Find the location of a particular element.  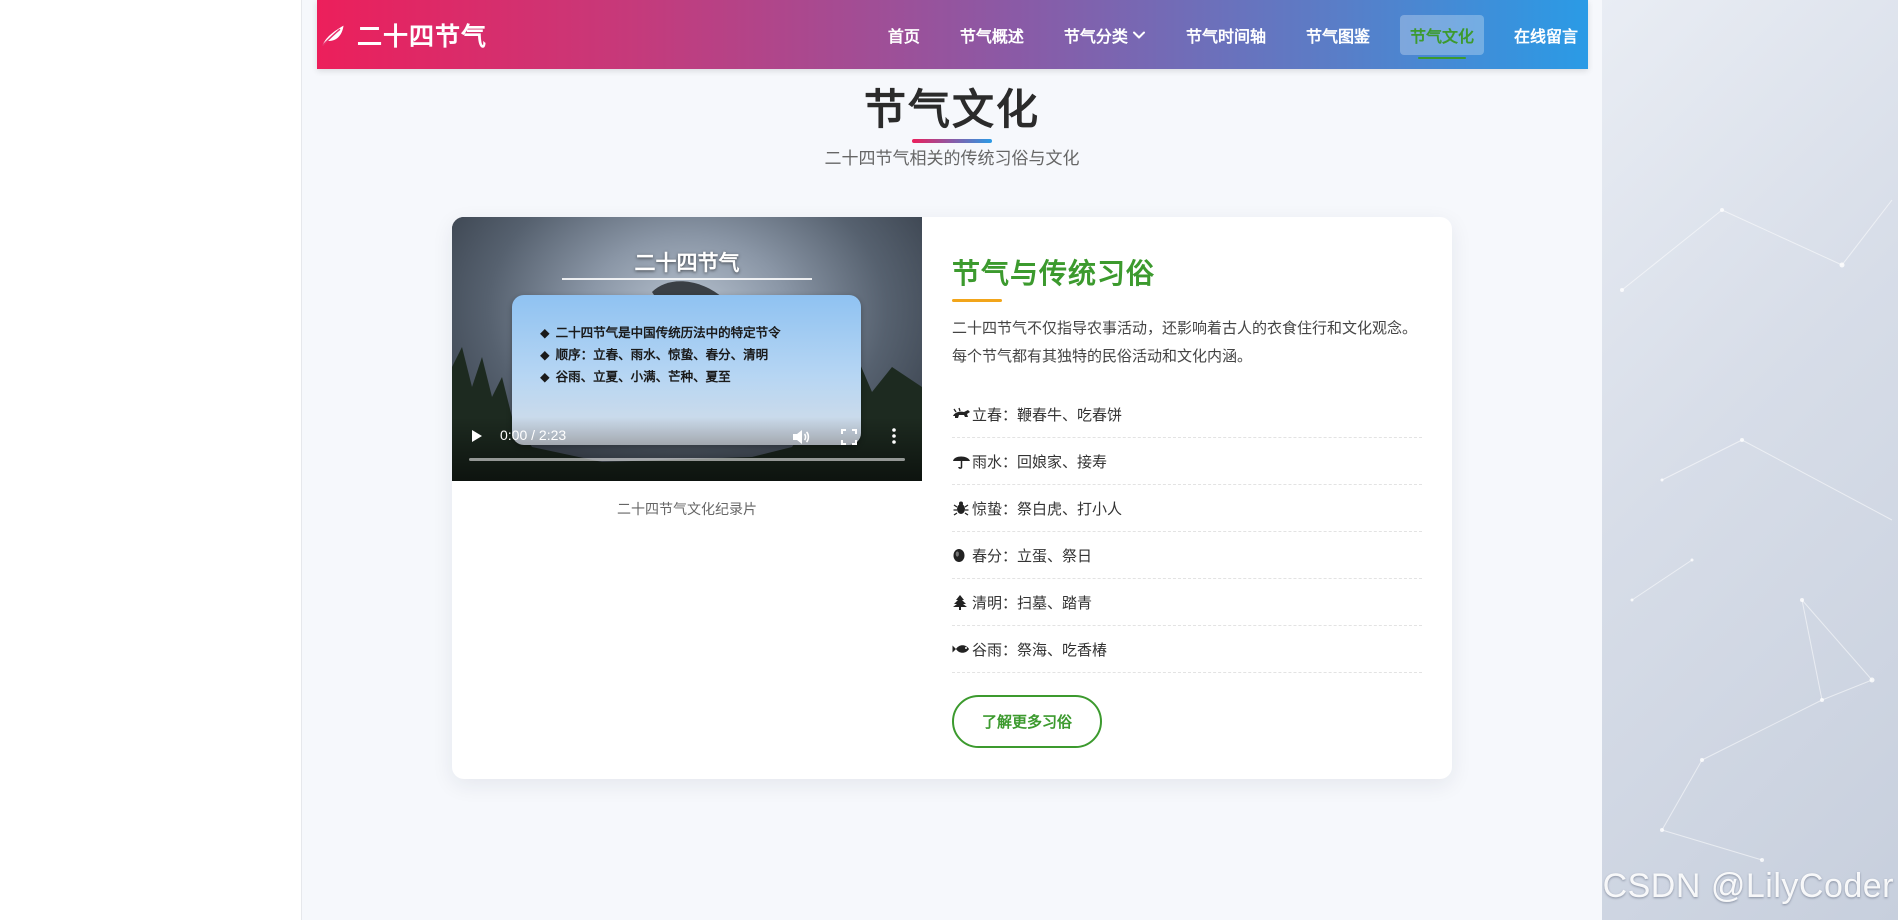

video-caption: 二十四节气文化纪录片 is located at coordinates (687, 510).